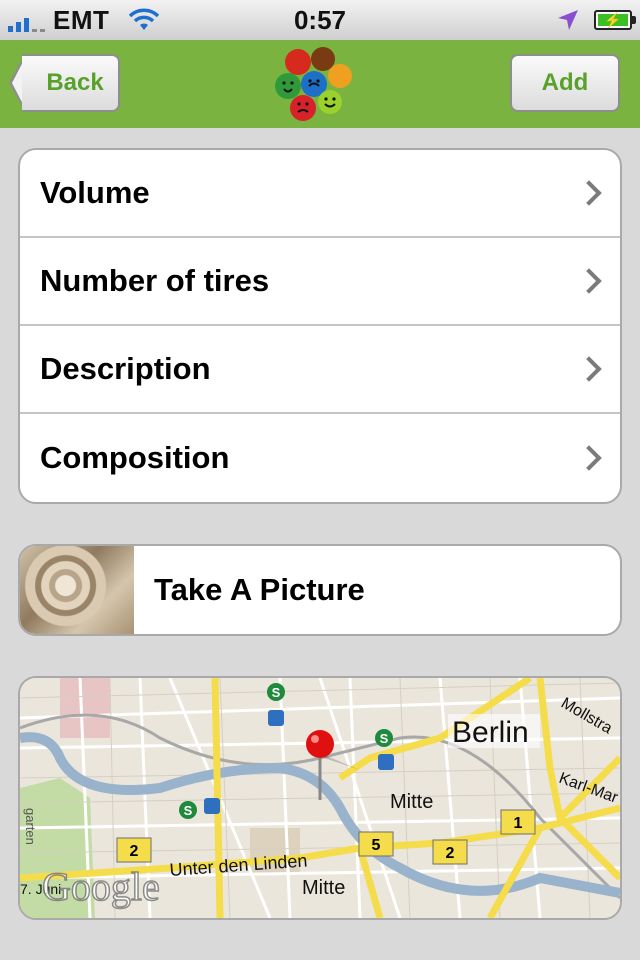  I want to click on route-badge: 5, so click(376, 845).